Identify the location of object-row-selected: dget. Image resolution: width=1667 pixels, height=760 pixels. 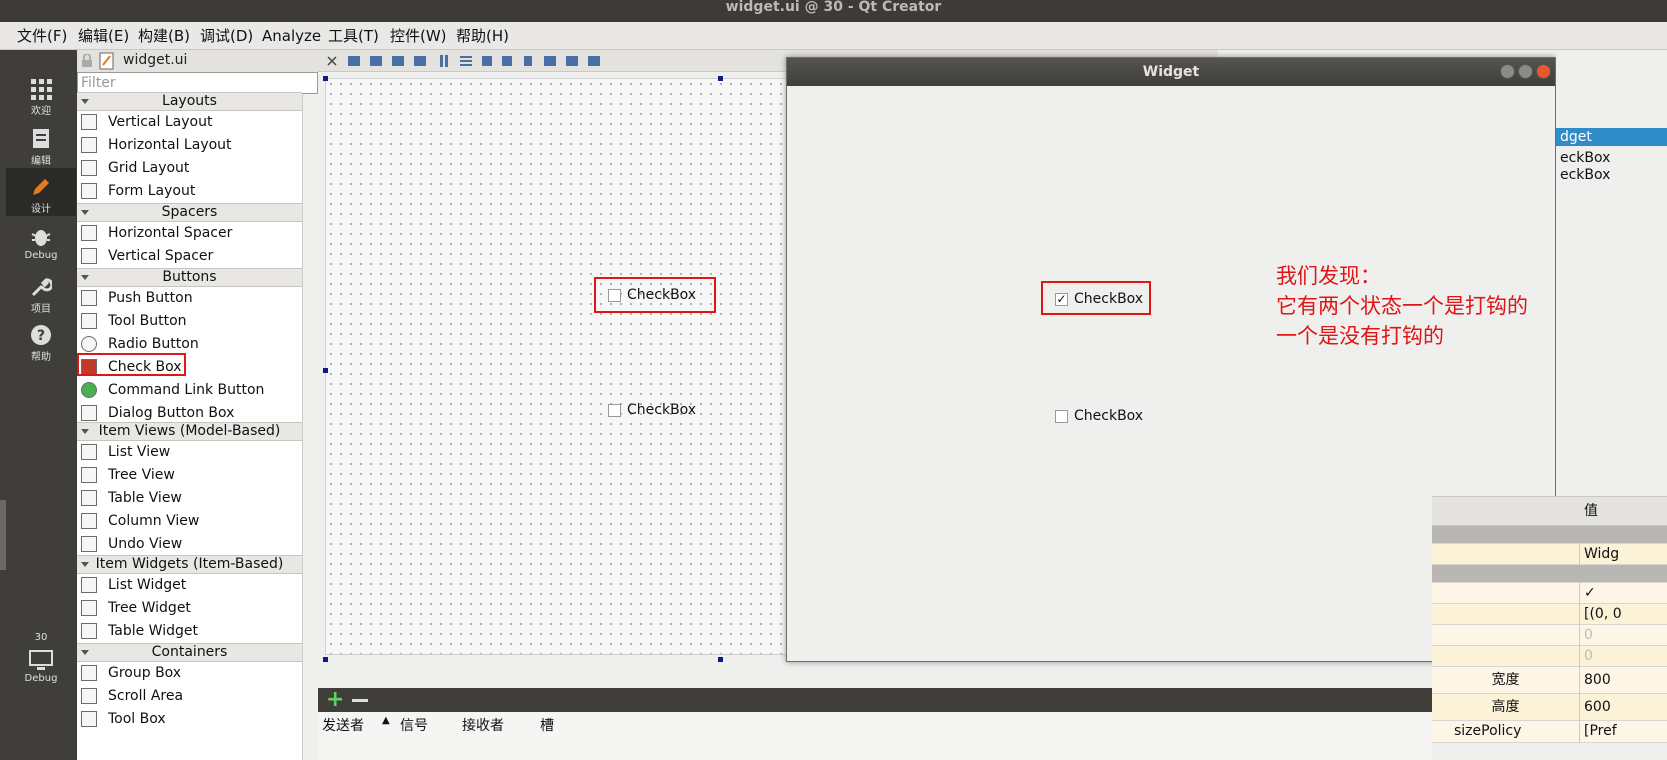
(1611, 137).